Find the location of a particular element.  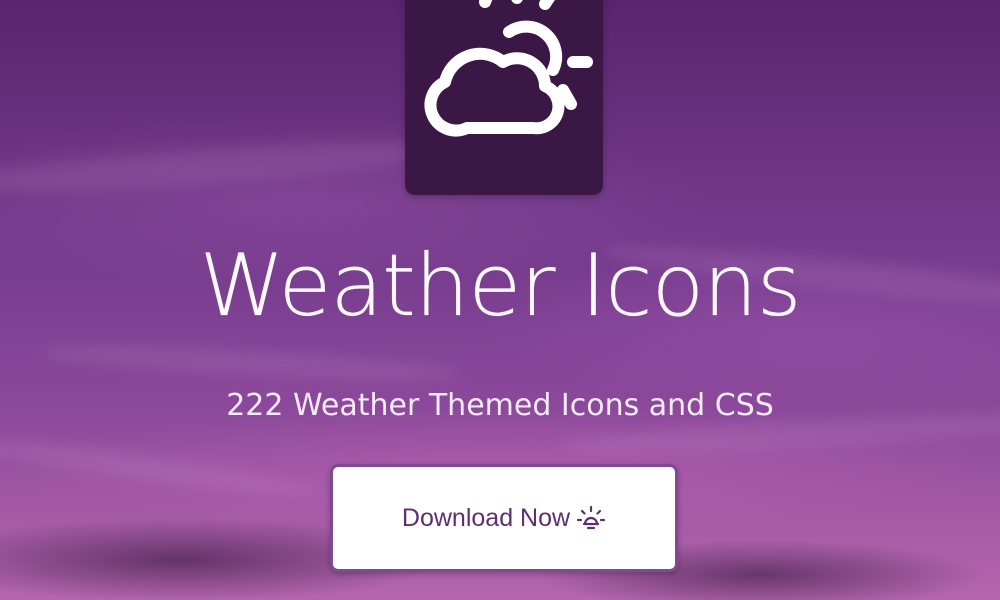

download-now-button: Download Now is located at coordinates (504, 518).